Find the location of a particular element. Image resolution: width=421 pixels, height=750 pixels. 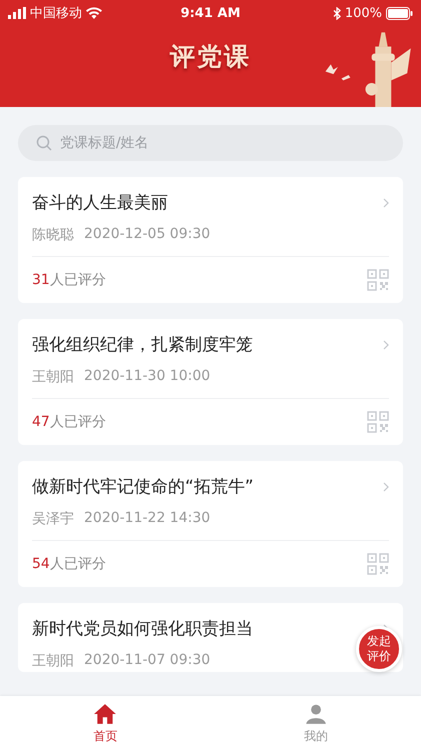

lesson-datetime: 2020-11-22 14:30 is located at coordinates (147, 519).